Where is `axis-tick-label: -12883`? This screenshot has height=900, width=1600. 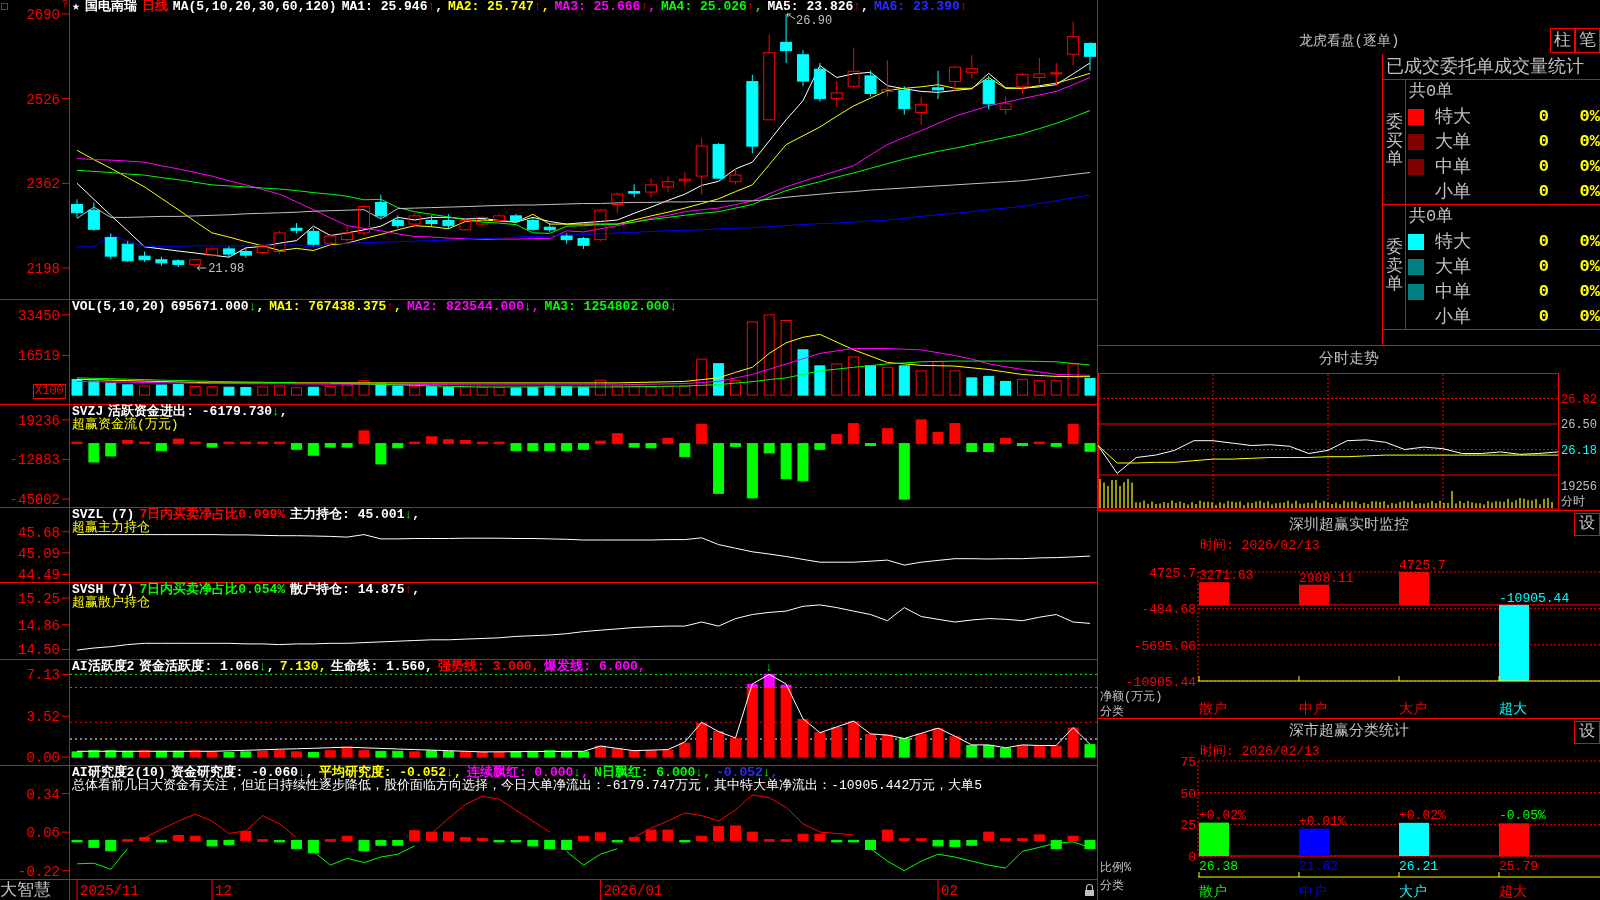 axis-tick-label: -12883 is located at coordinates (34, 460).